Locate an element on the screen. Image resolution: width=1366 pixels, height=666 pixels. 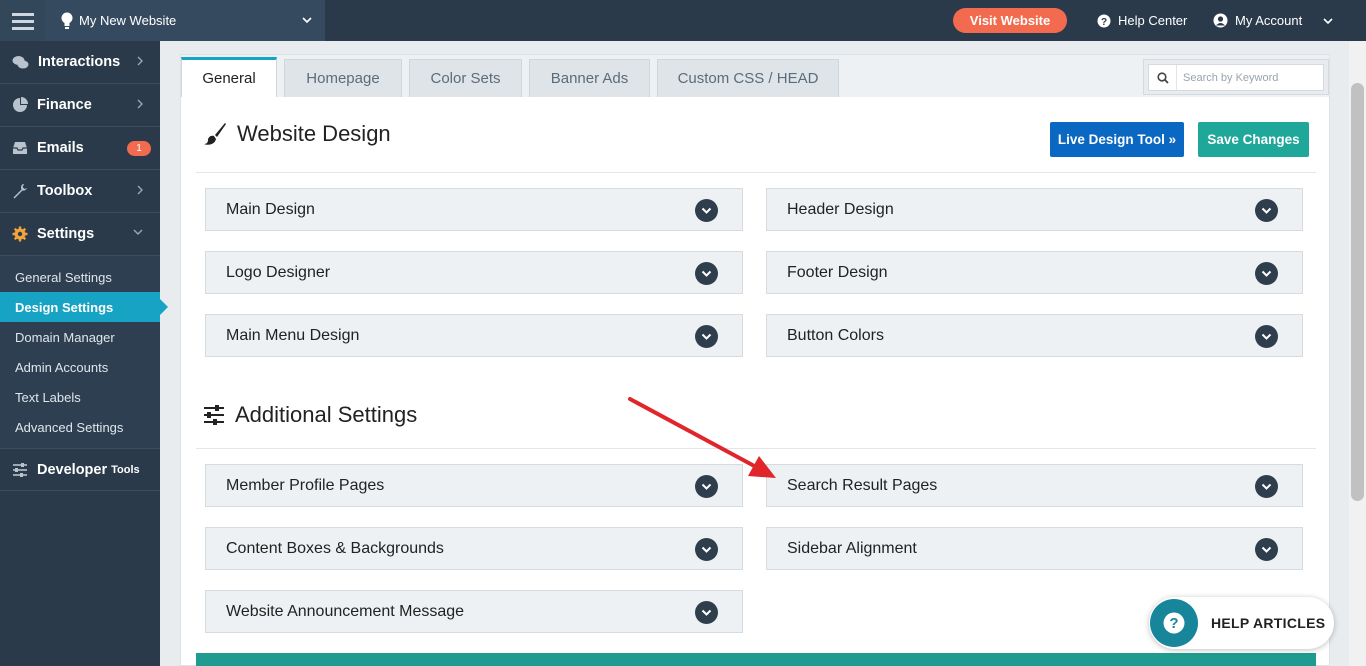
sidebar-item-settings: Settings is located at coordinates (80, 234).